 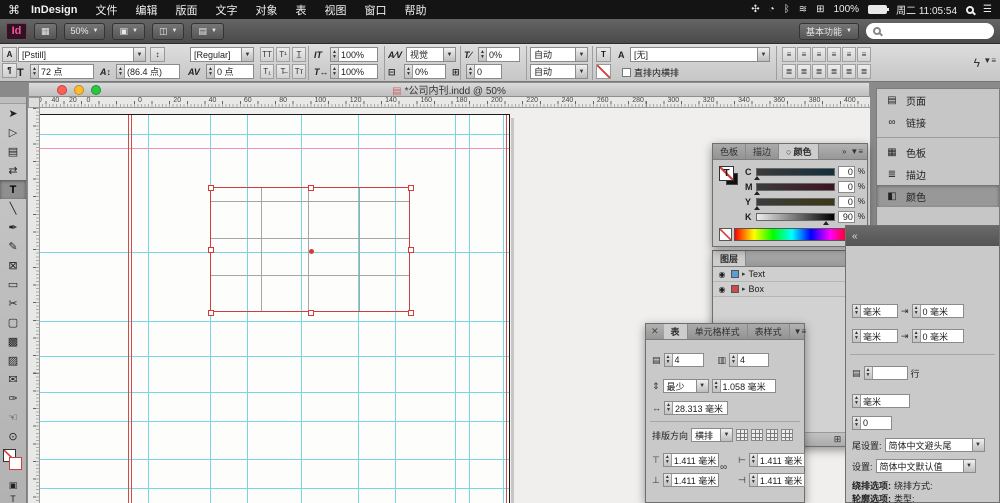 I want to click on checkbox-box, so click(x=626, y=72).